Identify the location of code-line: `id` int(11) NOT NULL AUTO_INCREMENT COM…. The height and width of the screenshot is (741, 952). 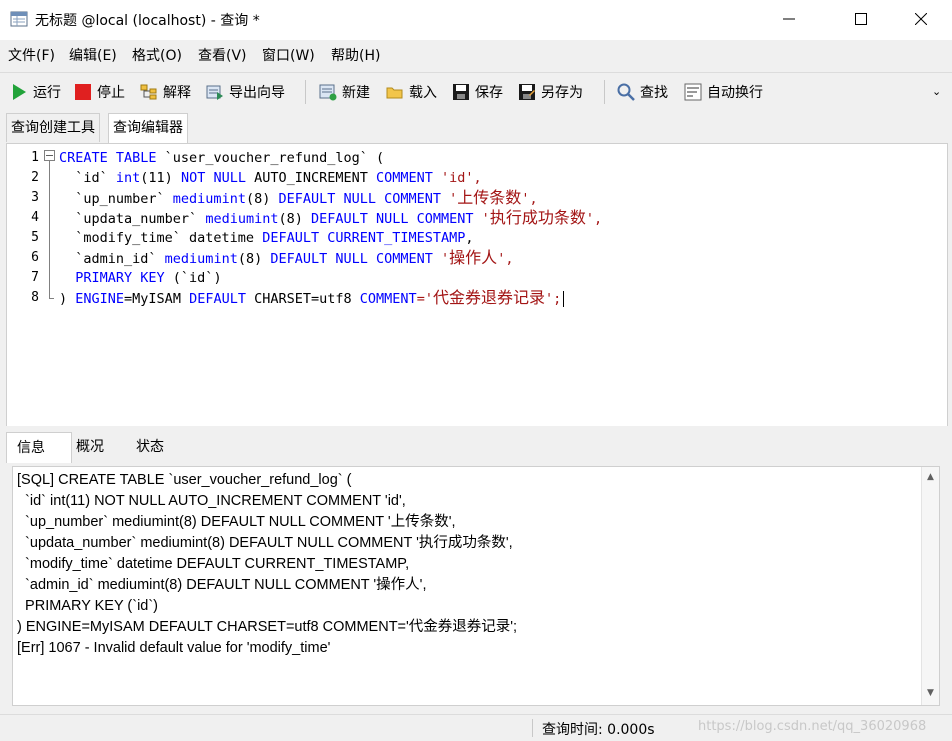
(270, 178).